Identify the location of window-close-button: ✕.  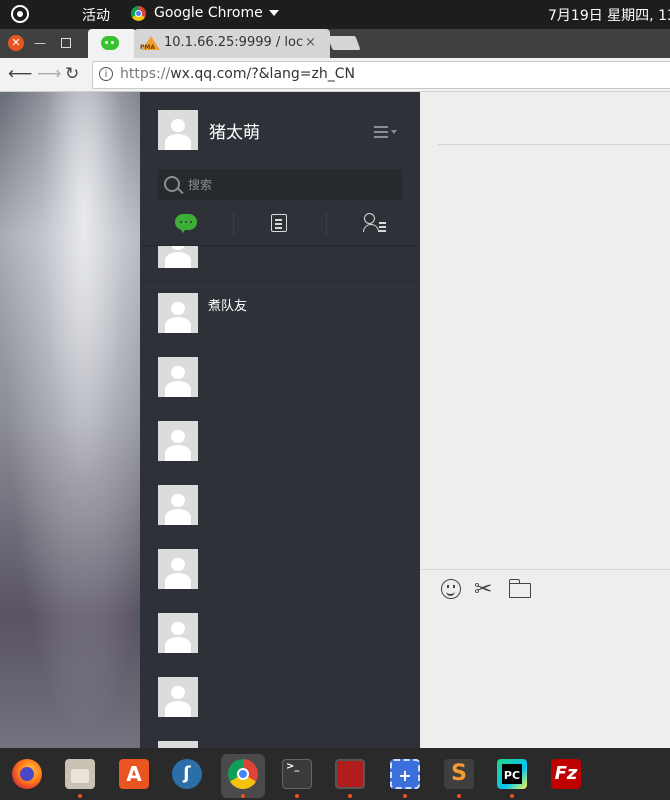
(16, 43).